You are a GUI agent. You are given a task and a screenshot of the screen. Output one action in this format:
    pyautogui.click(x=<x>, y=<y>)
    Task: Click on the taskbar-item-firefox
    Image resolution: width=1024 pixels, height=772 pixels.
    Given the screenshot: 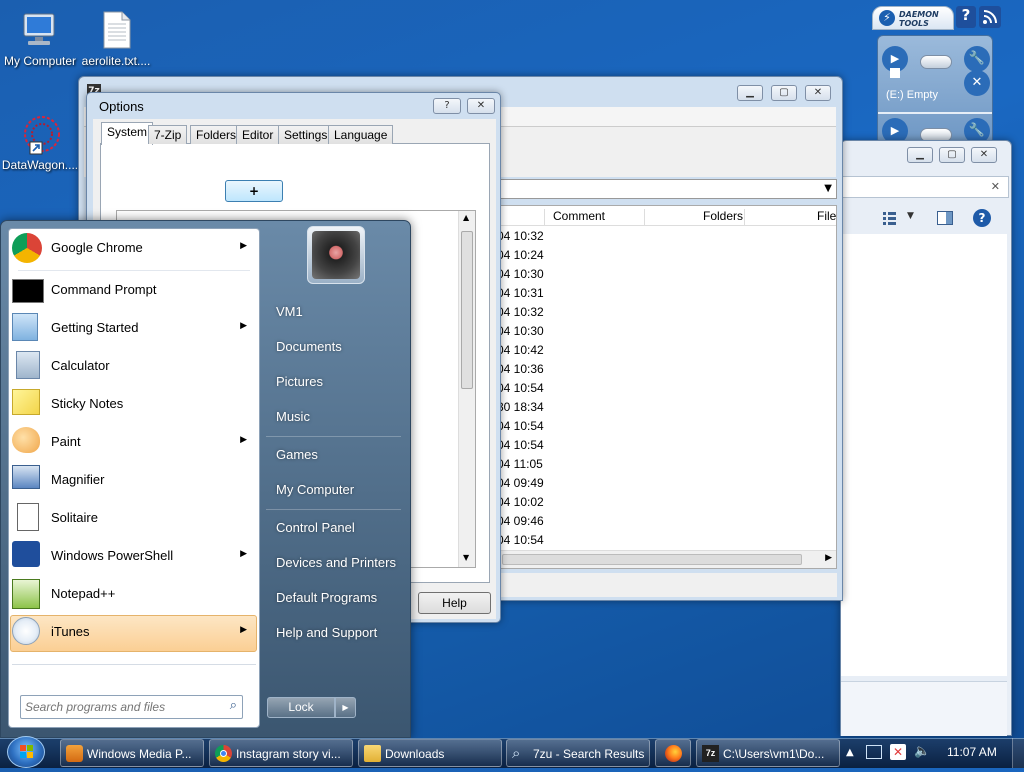 What is the action you would take?
    pyautogui.click(x=673, y=753)
    